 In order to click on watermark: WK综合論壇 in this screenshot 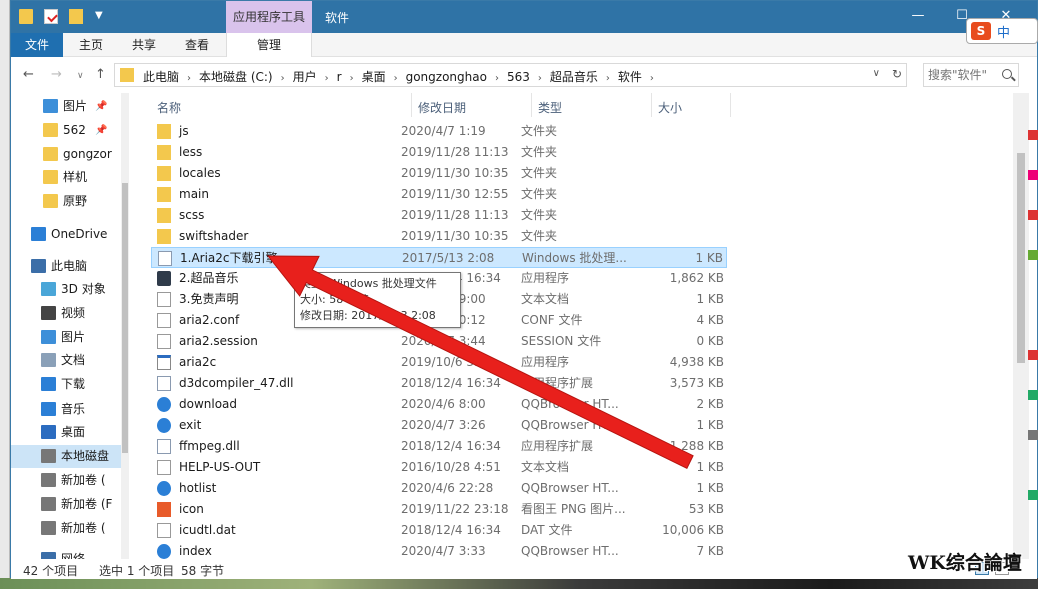, I will do `click(965, 563)`.